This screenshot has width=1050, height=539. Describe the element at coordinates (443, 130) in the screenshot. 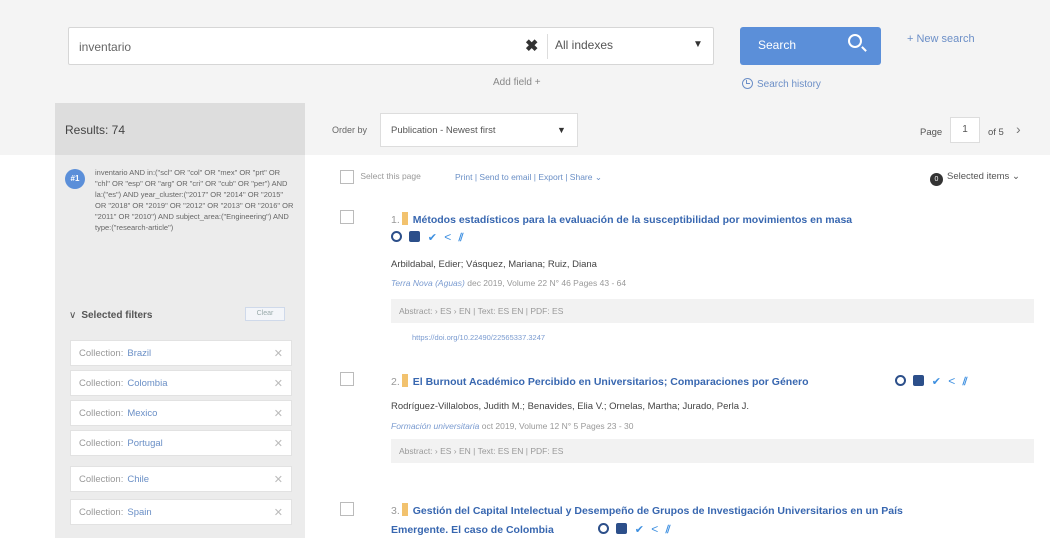

I see `order-by-value: Publication - Newest first` at that location.